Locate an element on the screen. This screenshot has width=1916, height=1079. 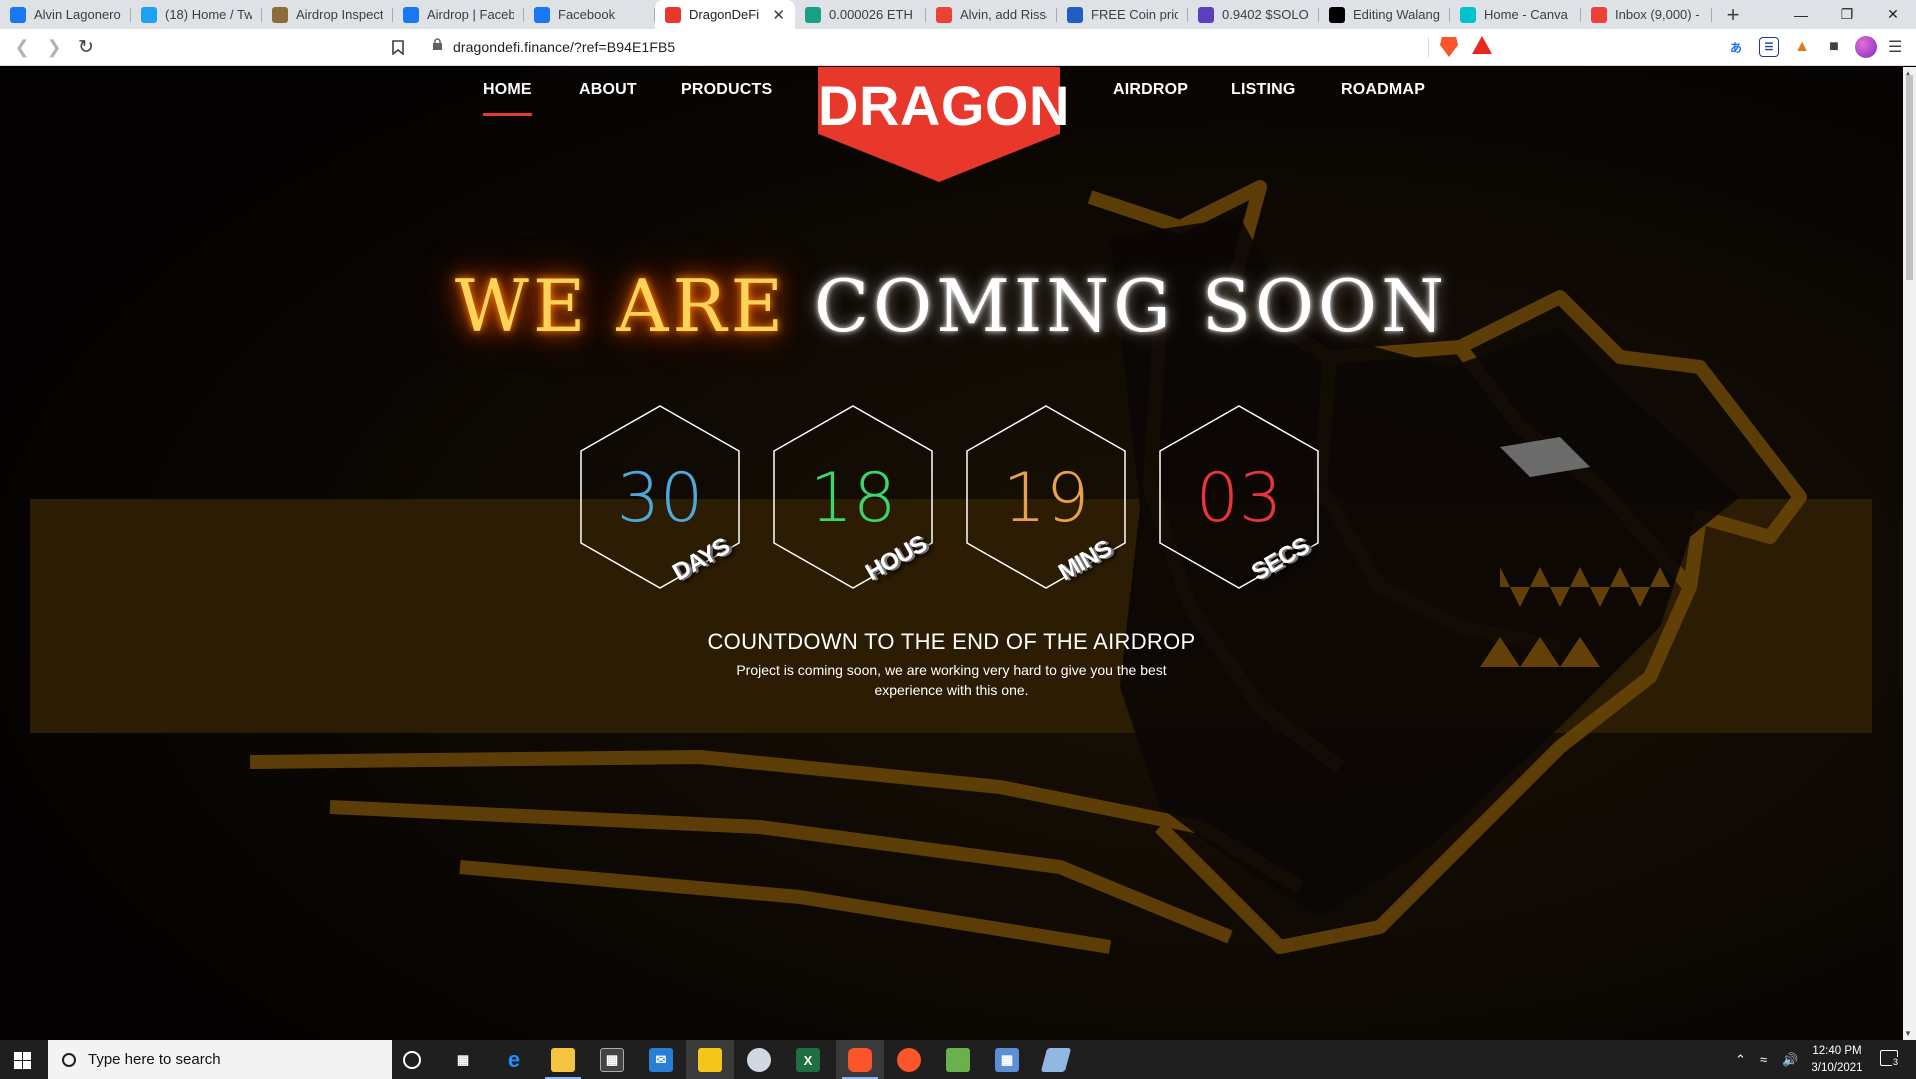
file-explorer-icon is located at coordinates (563, 1060).